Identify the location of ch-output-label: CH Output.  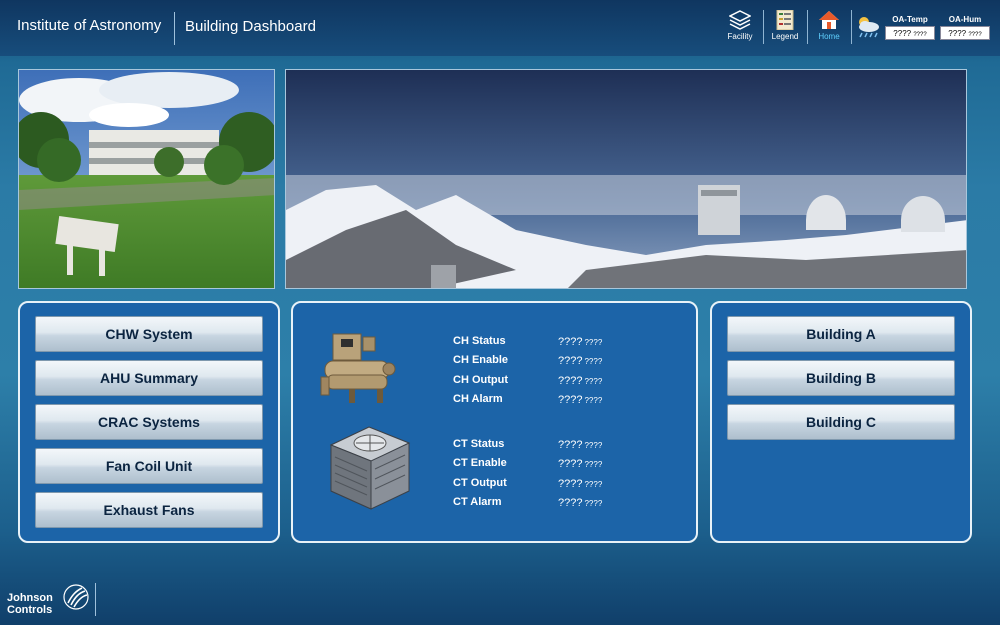
(480, 380).